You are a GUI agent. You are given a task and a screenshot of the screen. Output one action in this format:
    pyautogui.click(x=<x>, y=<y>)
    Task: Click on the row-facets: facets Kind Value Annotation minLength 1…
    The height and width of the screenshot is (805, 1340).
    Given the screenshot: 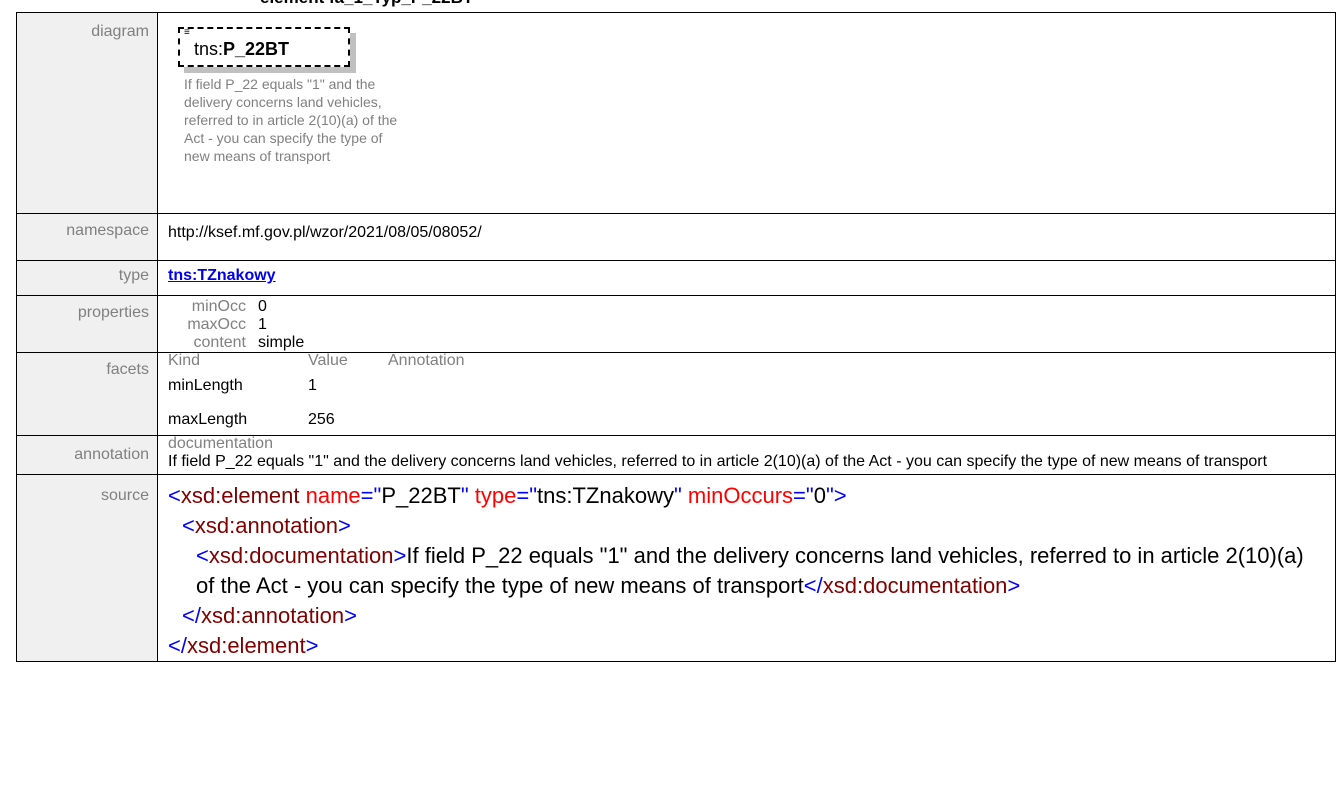 What is the action you would take?
    pyautogui.click(x=676, y=394)
    